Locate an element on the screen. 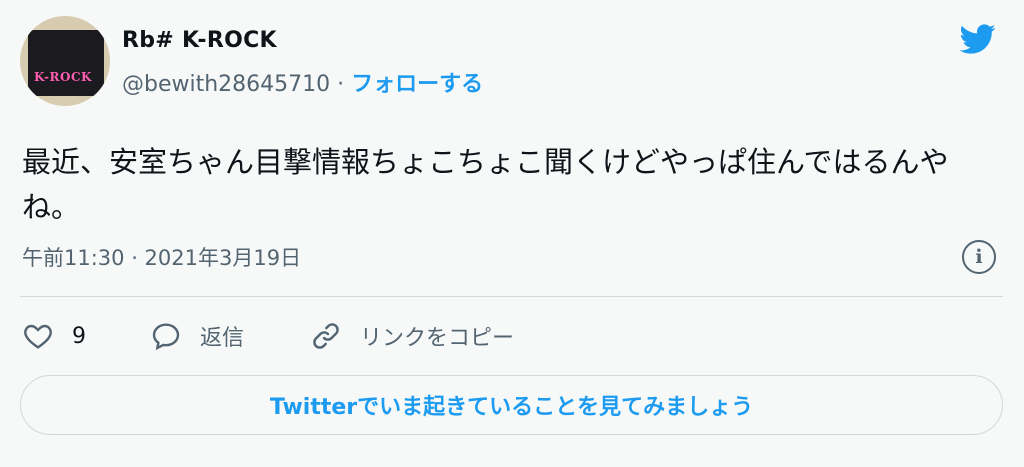 This screenshot has width=1024, height=467. copy-link-button: リンクをコピー is located at coordinates (412, 336).